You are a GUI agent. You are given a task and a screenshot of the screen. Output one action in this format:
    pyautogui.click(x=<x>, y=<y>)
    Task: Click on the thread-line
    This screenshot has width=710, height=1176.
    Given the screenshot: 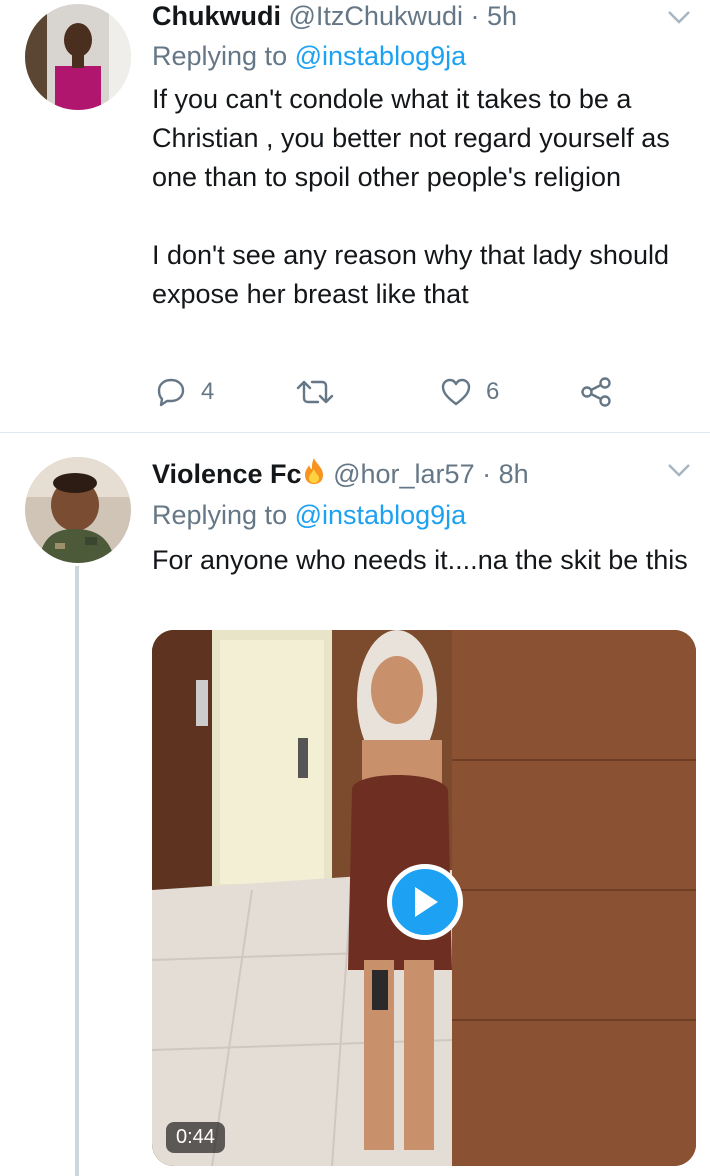 What is the action you would take?
    pyautogui.click(x=77, y=871)
    